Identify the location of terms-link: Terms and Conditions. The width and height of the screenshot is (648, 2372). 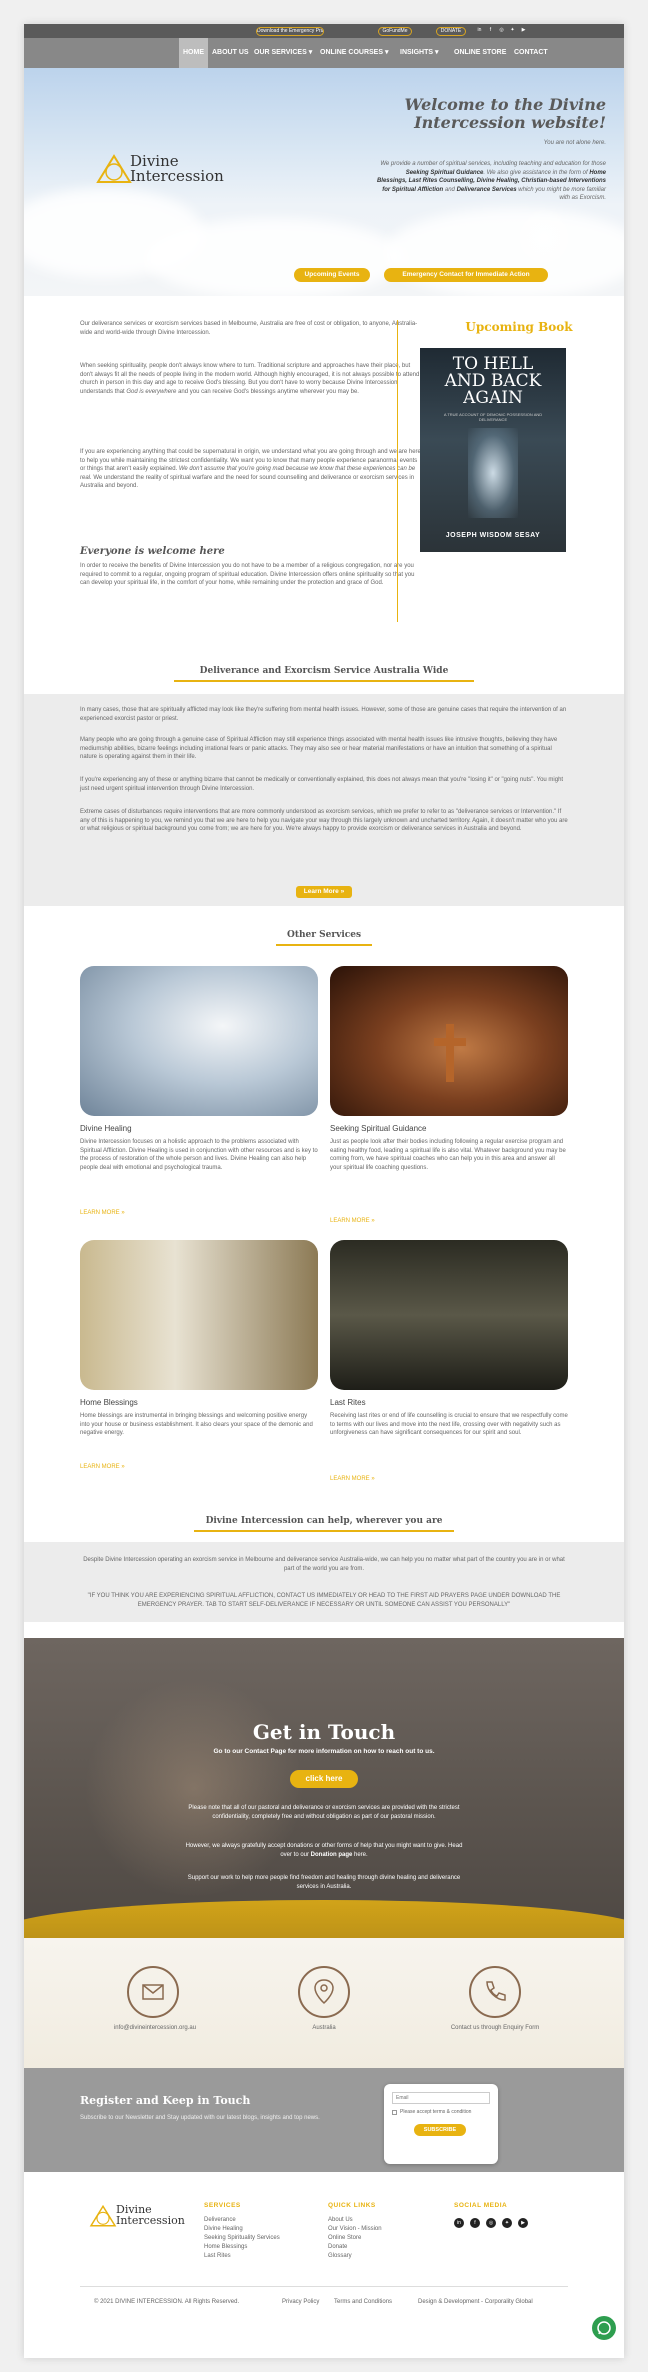
(363, 2302).